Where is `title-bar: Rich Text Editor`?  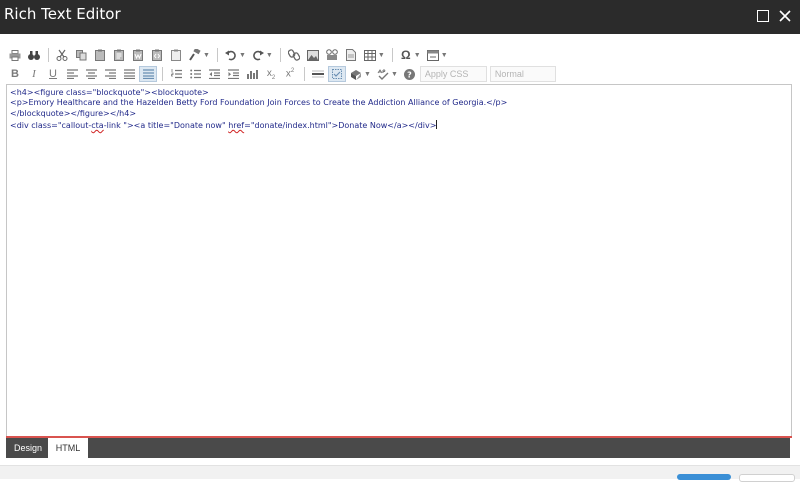
title-bar: Rich Text Editor is located at coordinates (400, 17).